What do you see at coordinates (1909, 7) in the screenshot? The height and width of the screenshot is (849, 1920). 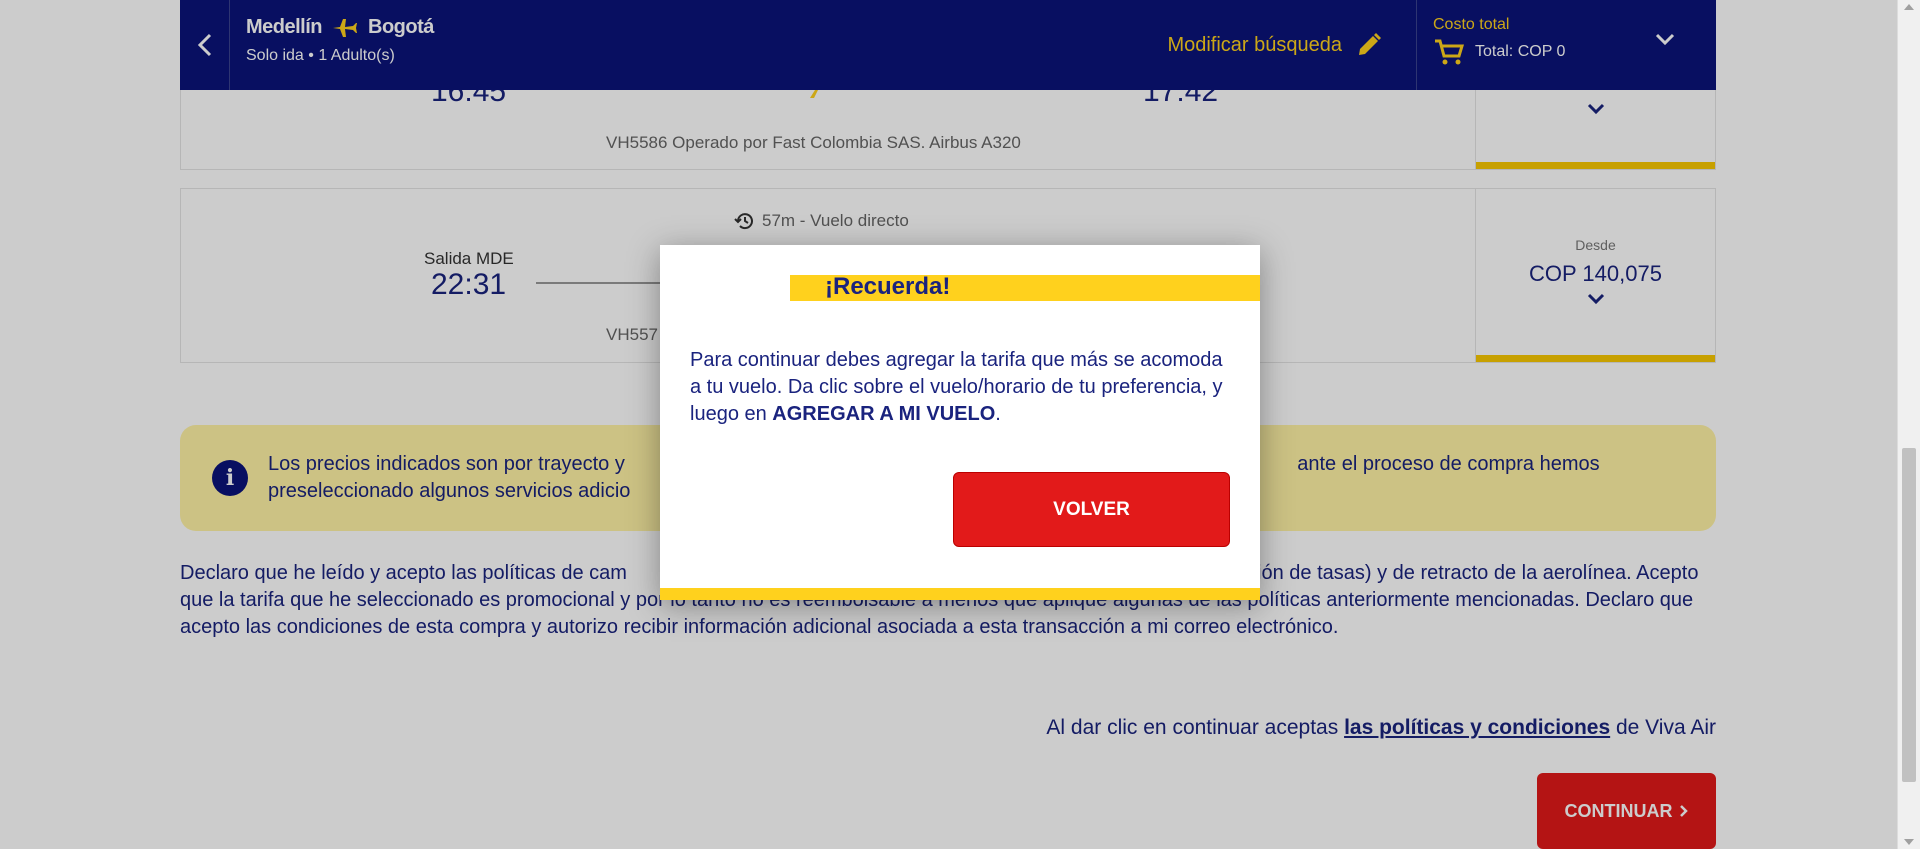 I see `scroll-up-icon` at bounding box center [1909, 7].